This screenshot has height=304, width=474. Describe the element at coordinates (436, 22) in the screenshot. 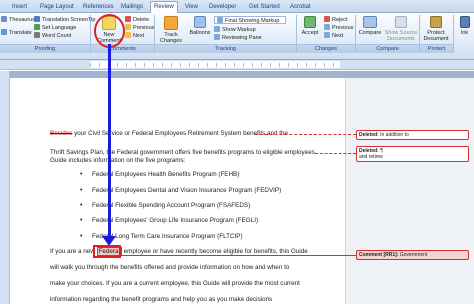

I see `lock-icon` at that location.